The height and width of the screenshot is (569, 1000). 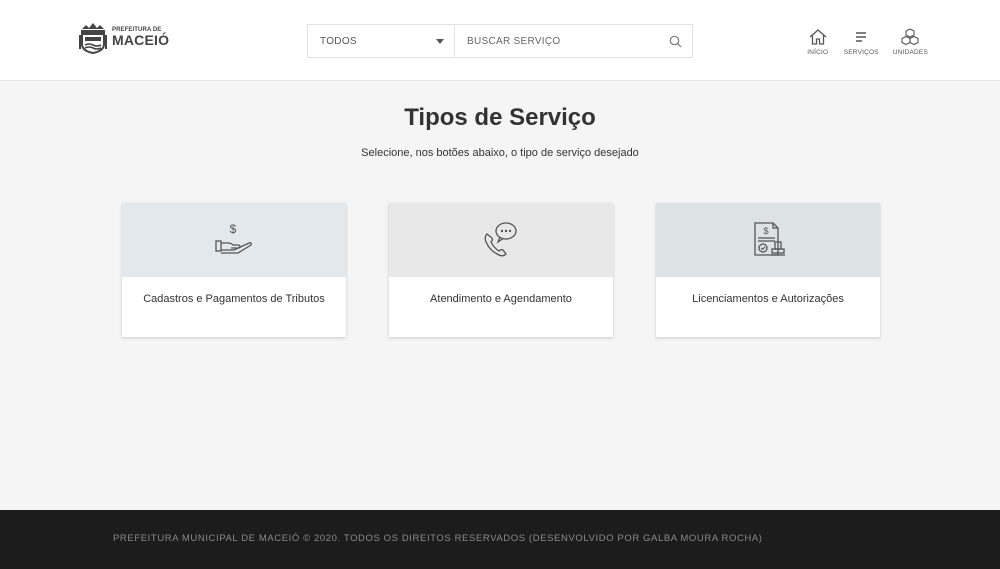 I want to click on service-card-atendimento: Atendimento e Agendamento, so click(x=501, y=270).